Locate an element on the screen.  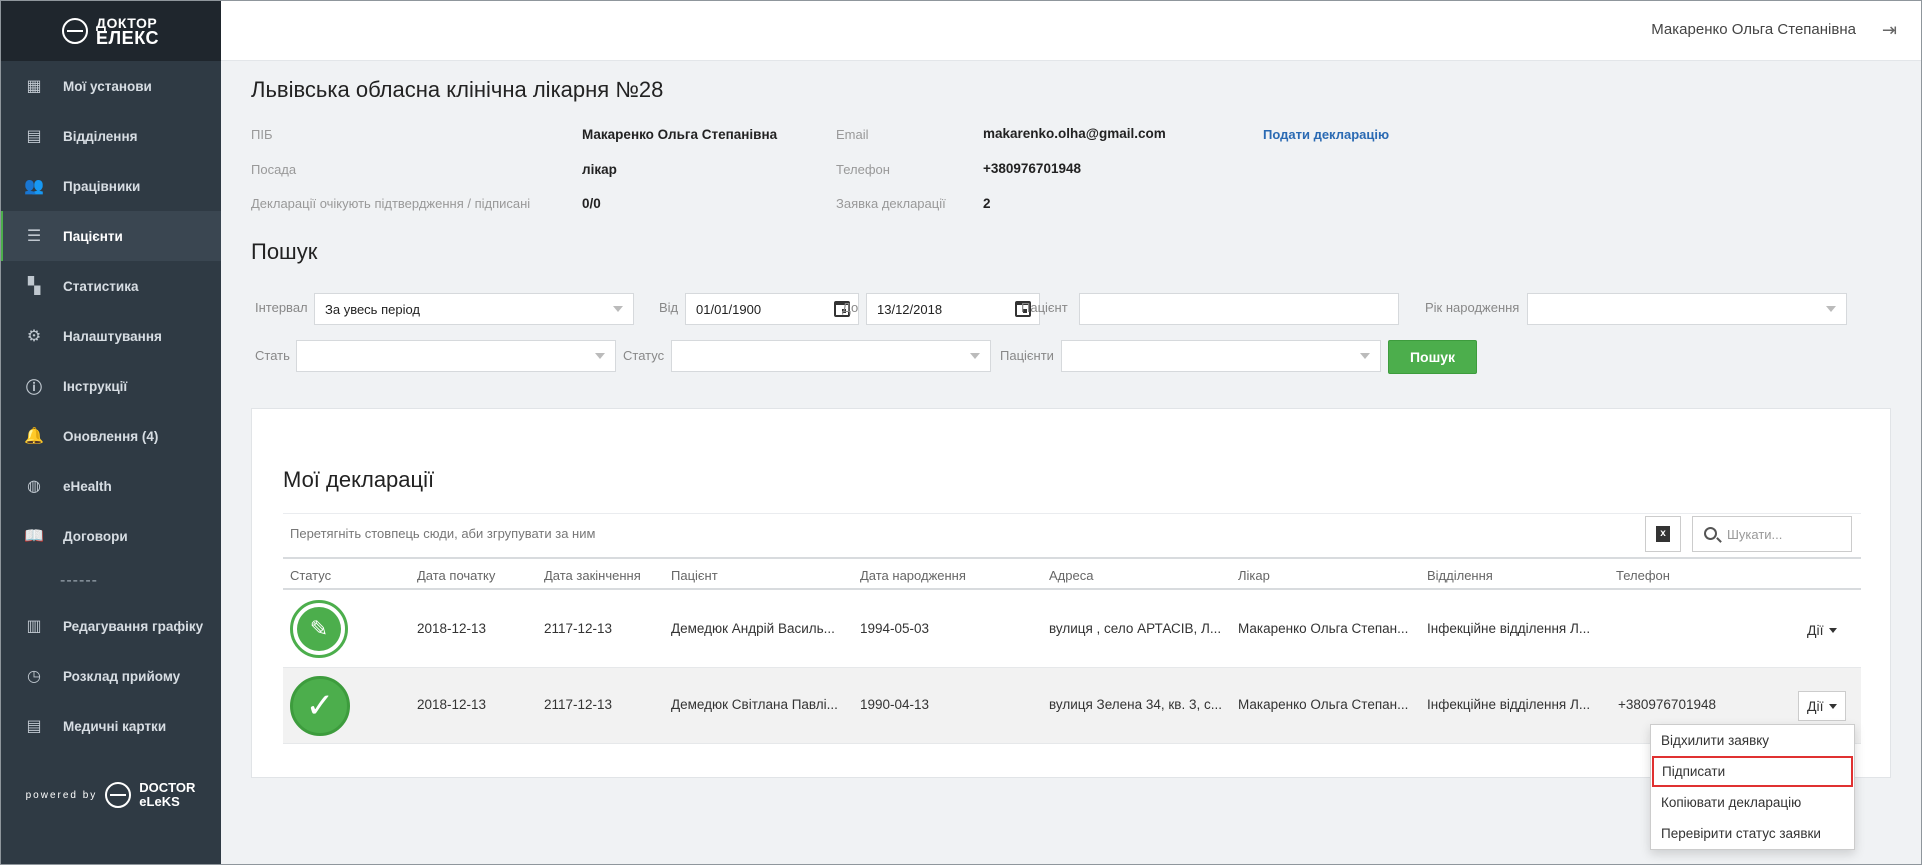
sidebar-item-updates: 🔔 Оновлення (4) is located at coordinates (110, 436).